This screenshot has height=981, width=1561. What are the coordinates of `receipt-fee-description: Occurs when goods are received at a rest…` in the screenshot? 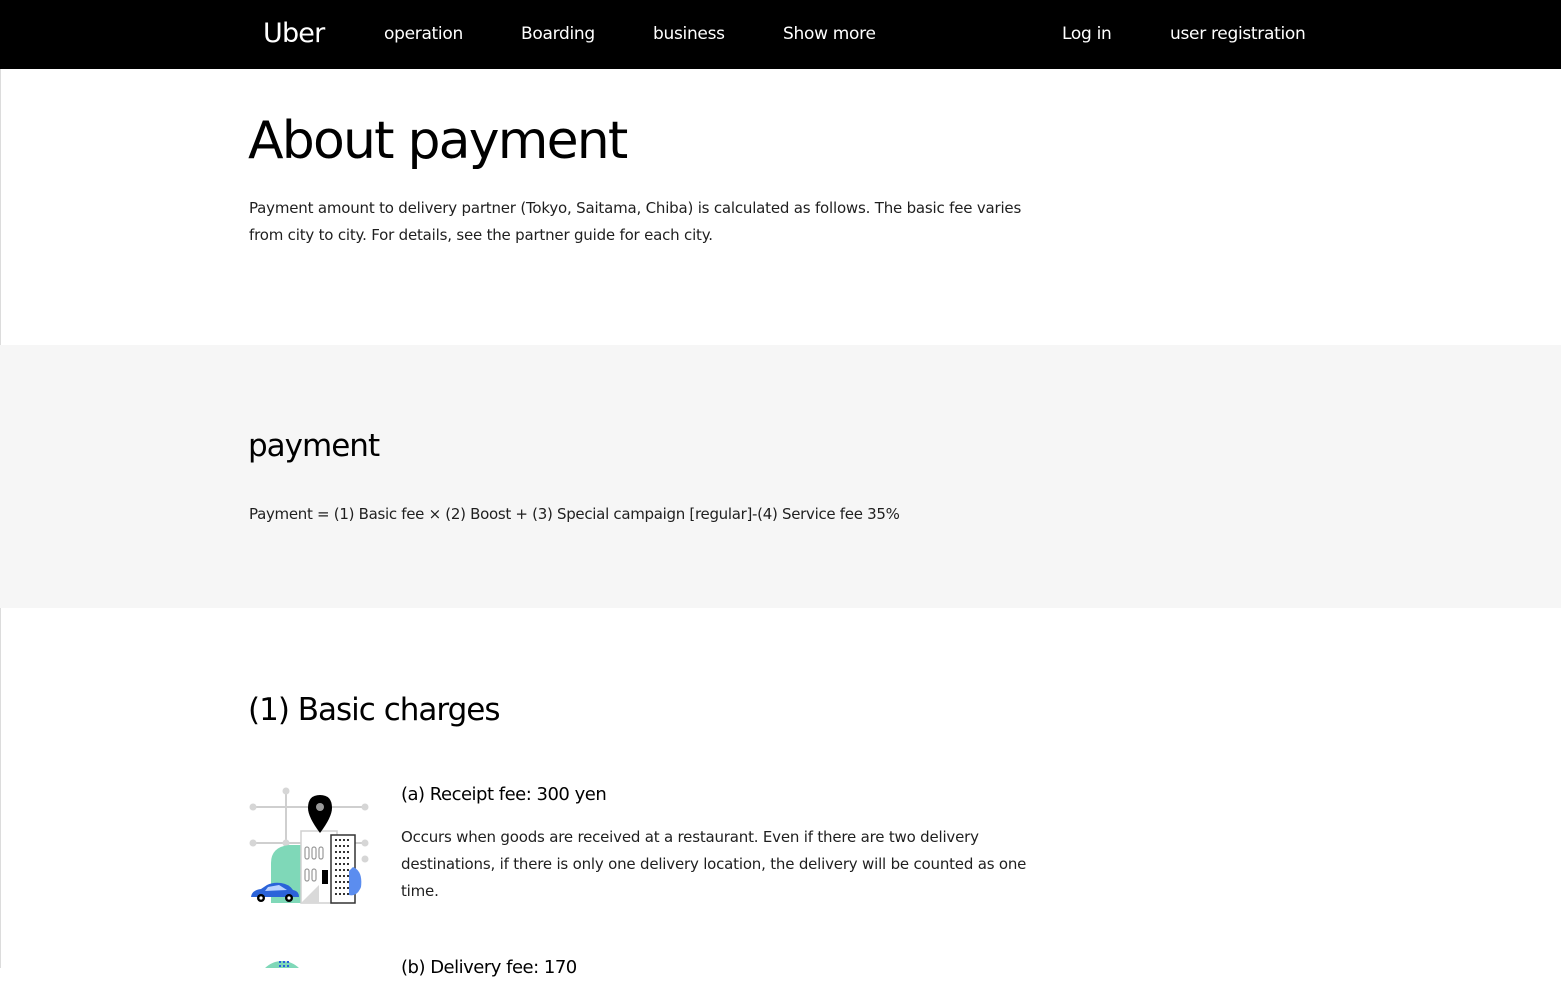 It's located at (714, 864).